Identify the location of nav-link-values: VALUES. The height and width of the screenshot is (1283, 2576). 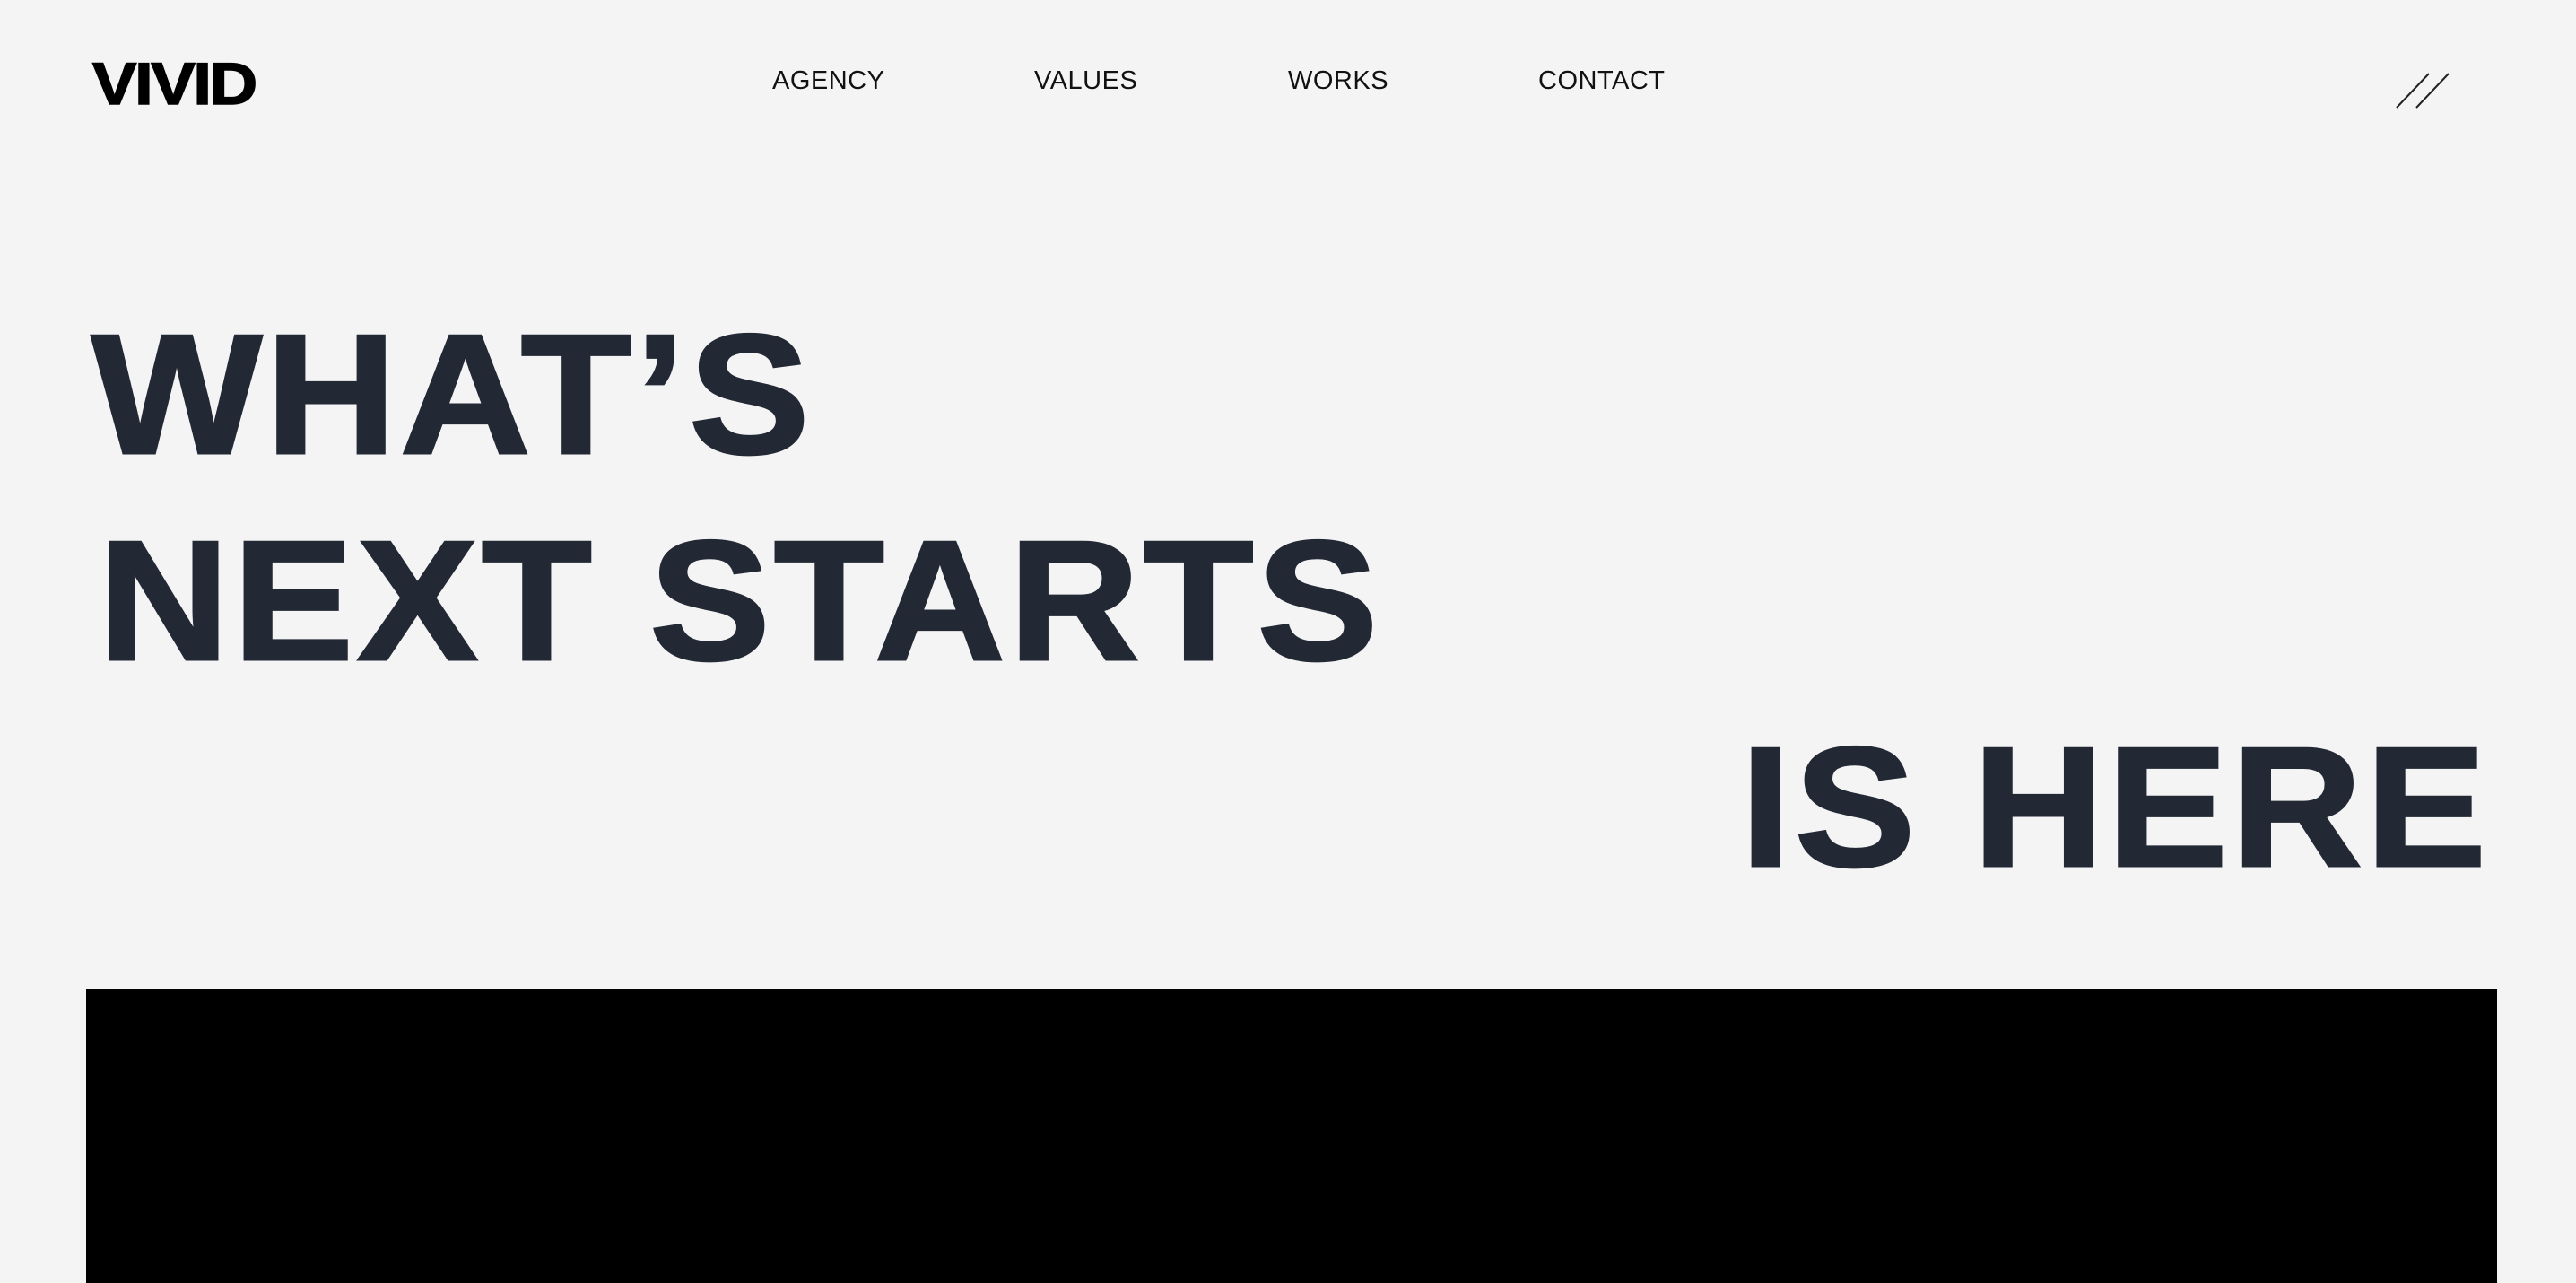
(1085, 81).